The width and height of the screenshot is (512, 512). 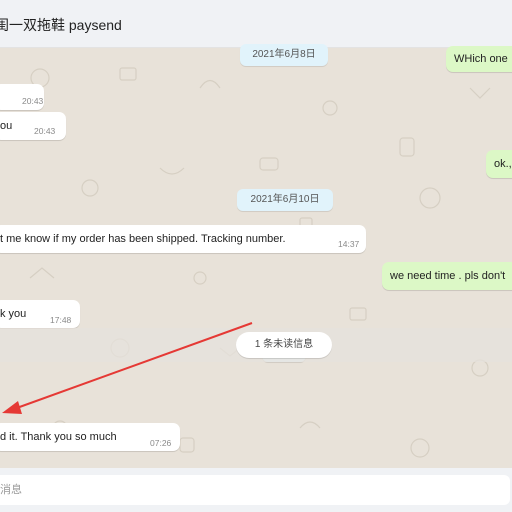 I want to click on message-text: d it. Thank you so much, so click(x=58, y=437).